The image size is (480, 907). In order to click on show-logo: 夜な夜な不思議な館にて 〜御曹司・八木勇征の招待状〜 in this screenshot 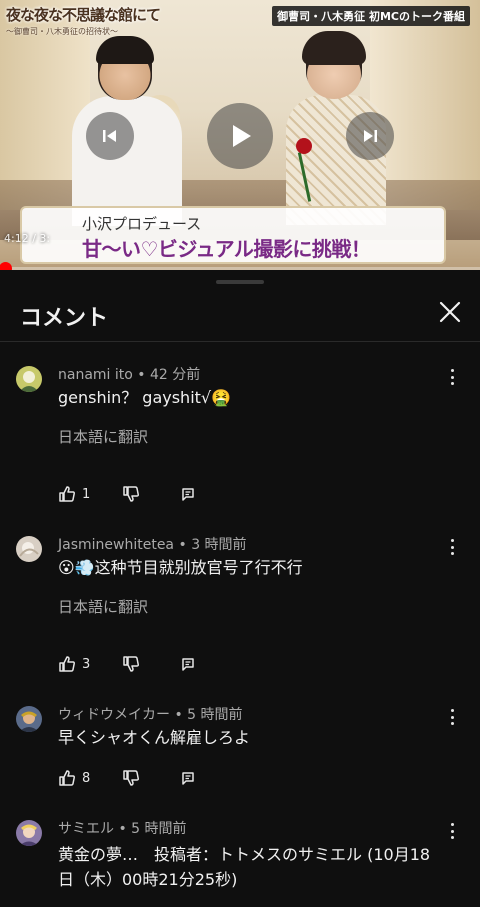, I will do `click(83, 24)`.